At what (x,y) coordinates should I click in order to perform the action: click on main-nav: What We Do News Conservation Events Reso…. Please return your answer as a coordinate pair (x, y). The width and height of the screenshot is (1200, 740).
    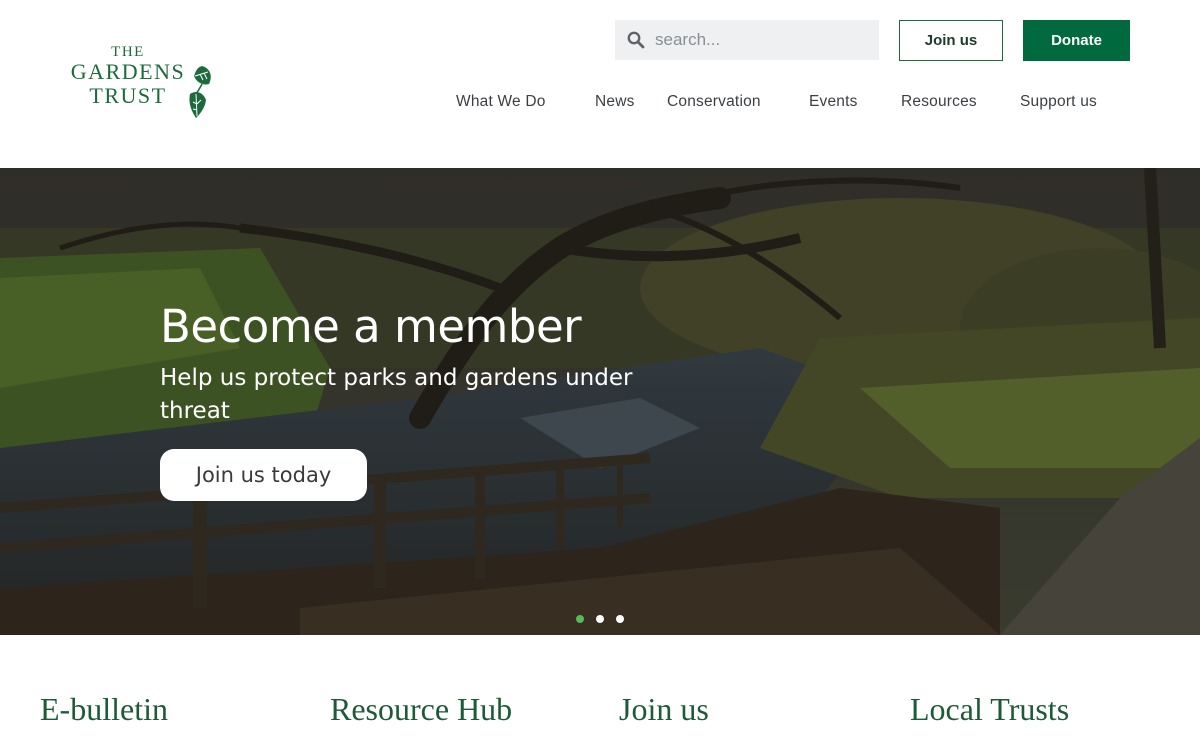
    Looking at the image, I should click on (600, 104).